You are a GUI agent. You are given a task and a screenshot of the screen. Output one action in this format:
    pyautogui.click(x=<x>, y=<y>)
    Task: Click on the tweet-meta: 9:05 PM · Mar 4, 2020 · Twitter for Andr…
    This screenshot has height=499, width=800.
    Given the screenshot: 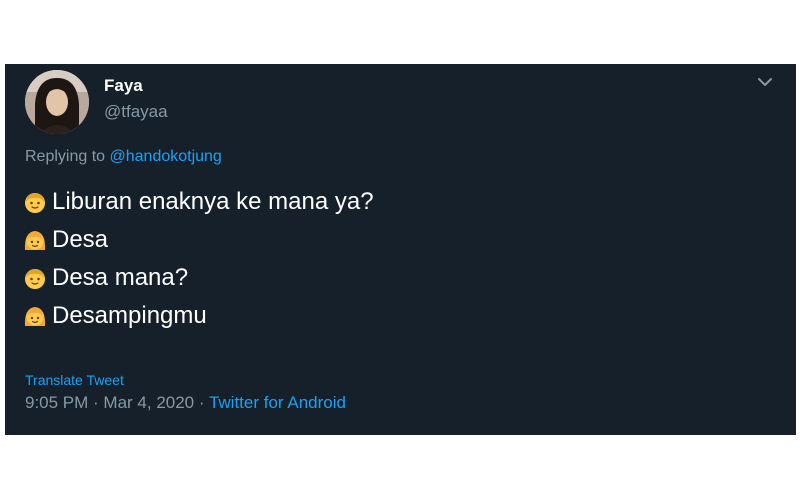 What is the action you would take?
    pyautogui.click(x=185, y=403)
    